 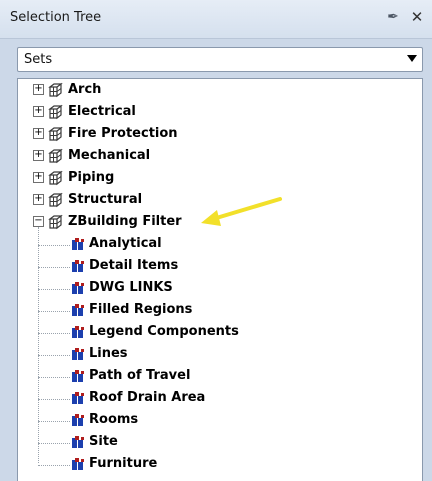 What do you see at coordinates (412, 58) in the screenshot?
I see `chevron-down-icon` at bounding box center [412, 58].